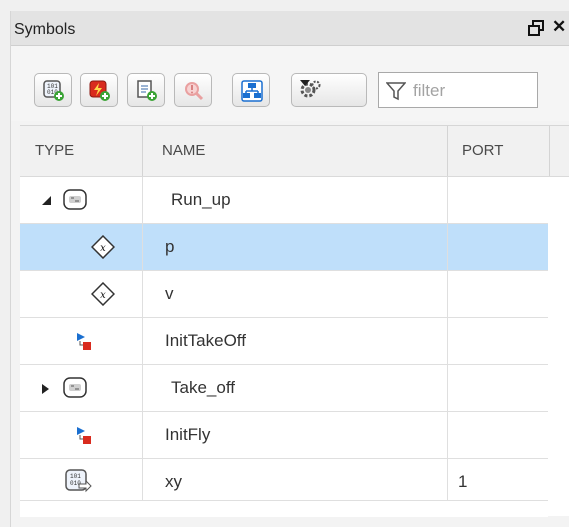 This screenshot has width=569, height=527. I want to click on filter-input, so click(473, 91).